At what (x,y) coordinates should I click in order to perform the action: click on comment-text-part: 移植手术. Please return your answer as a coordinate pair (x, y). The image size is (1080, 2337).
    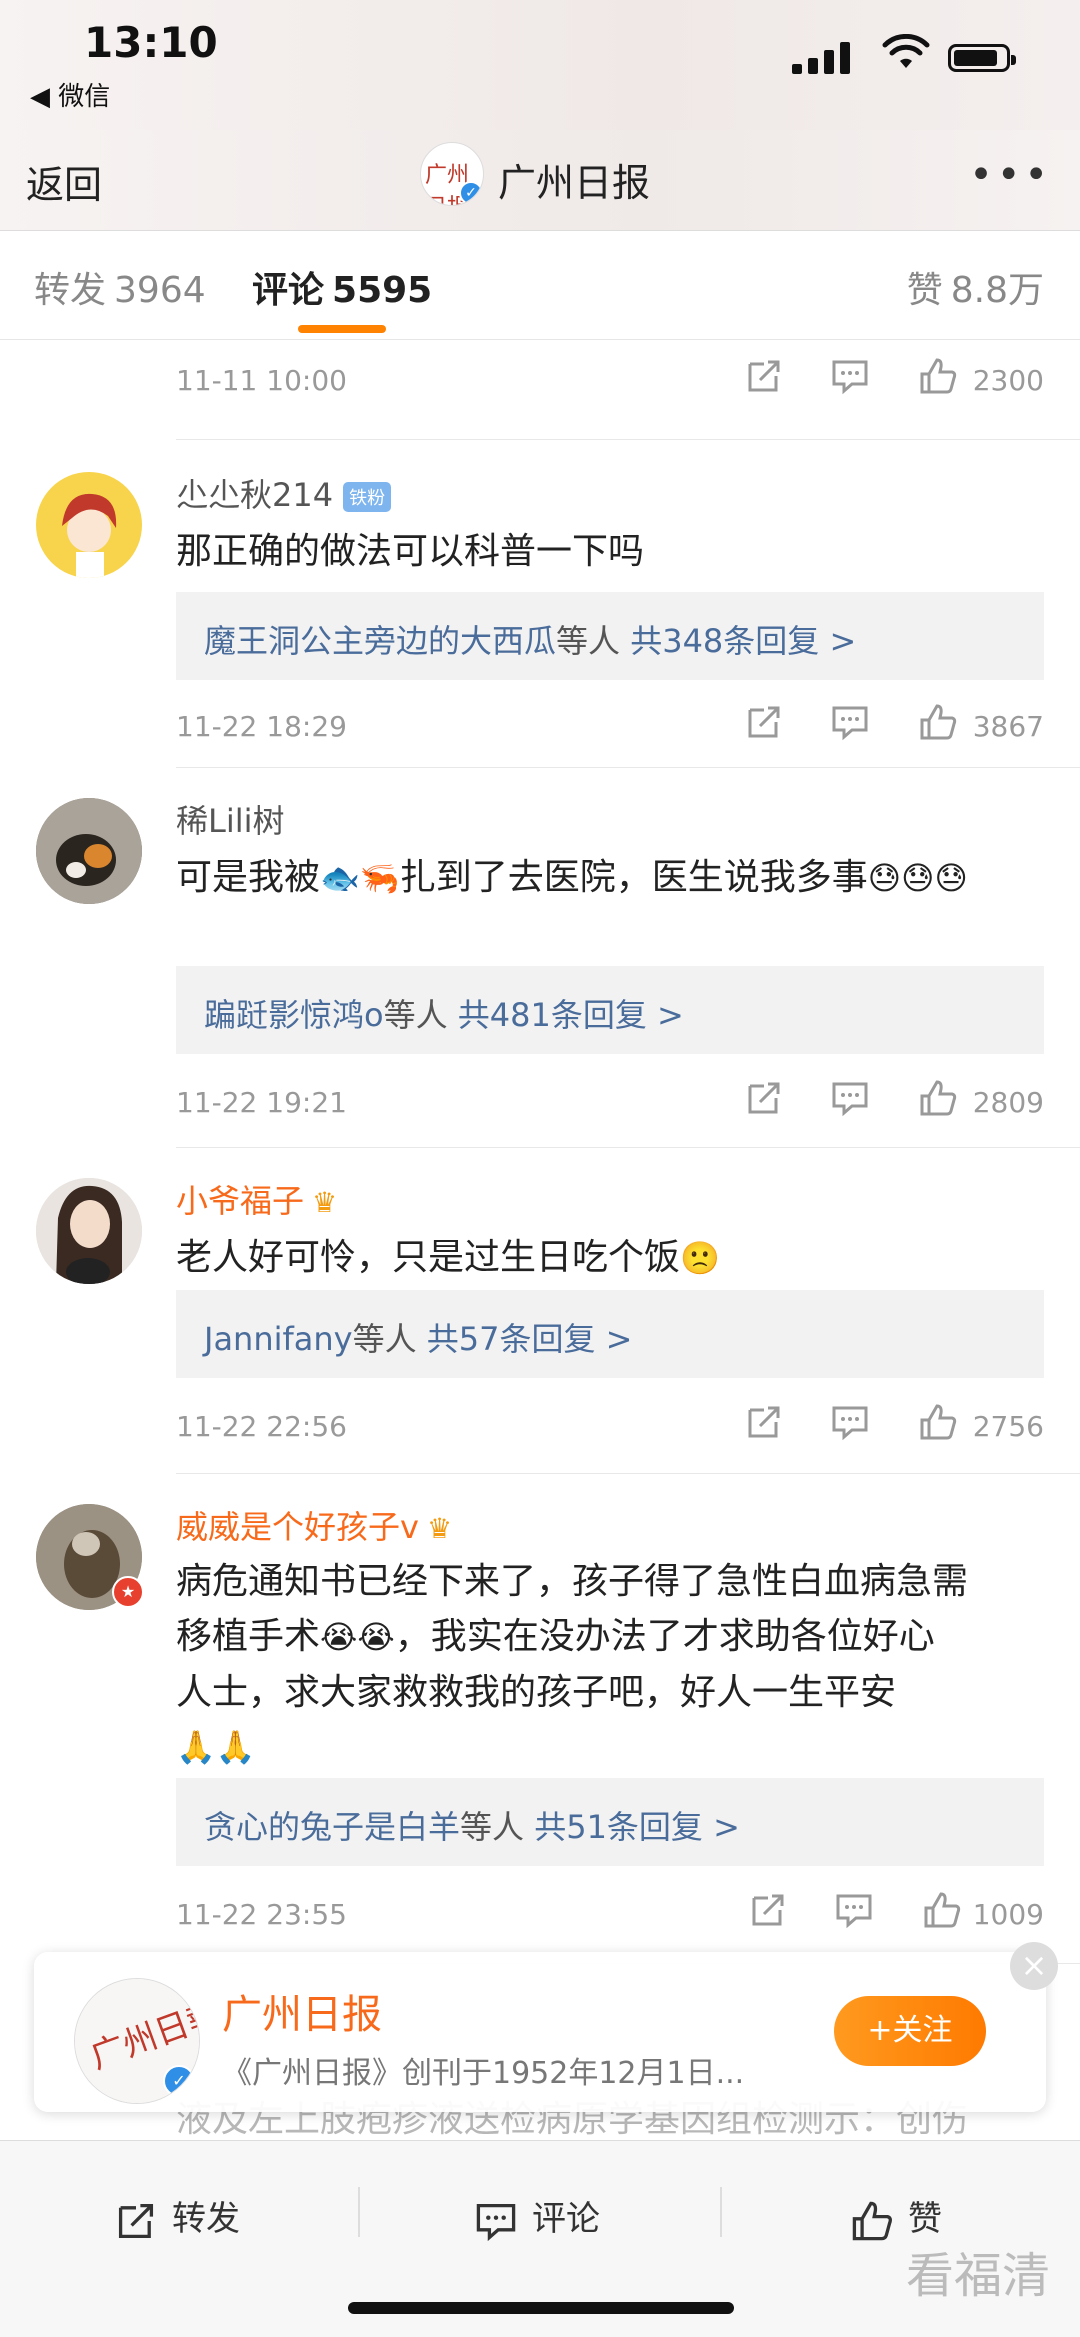
    Looking at the image, I should click on (248, 1636).